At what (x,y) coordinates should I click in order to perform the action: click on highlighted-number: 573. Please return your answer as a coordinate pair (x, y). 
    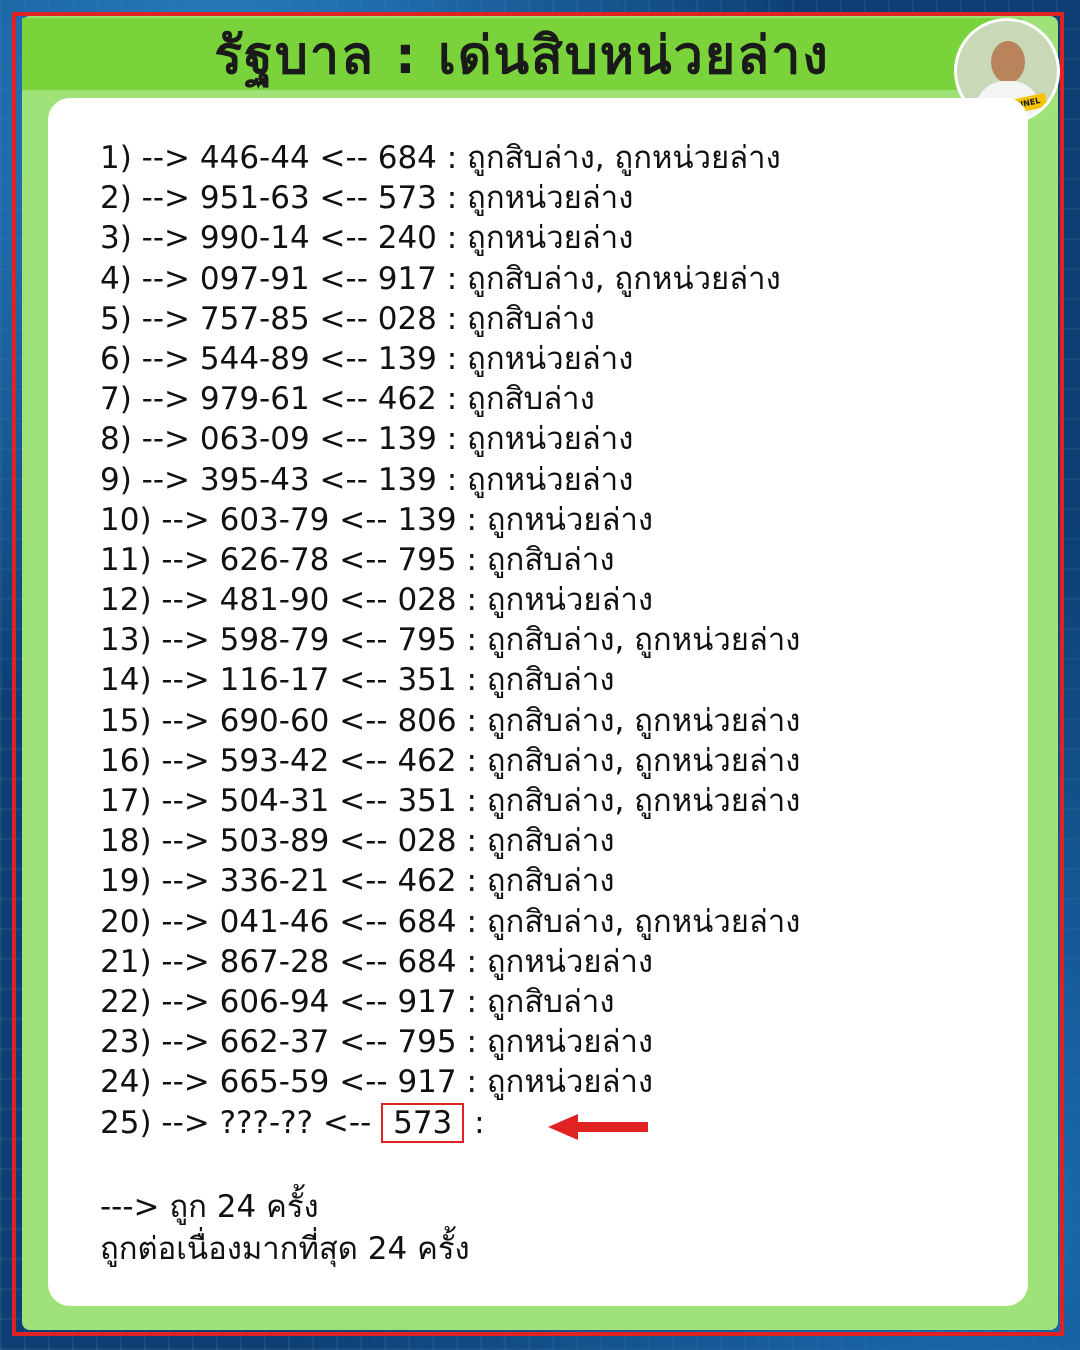
    Looking at the image, I should click on (423, 1122).